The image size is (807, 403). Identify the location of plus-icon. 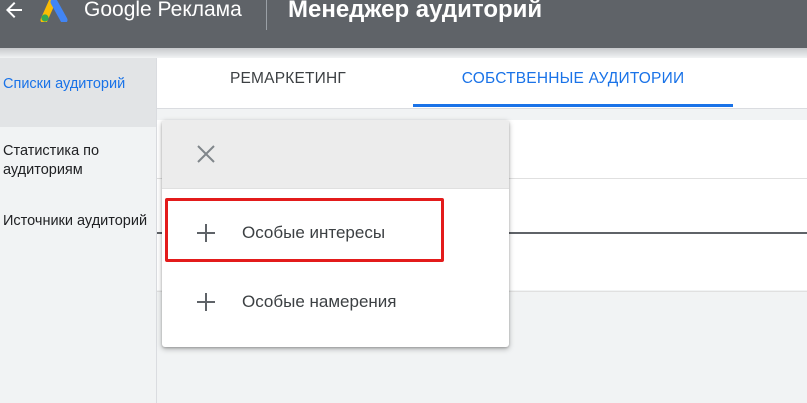
(206, 302).